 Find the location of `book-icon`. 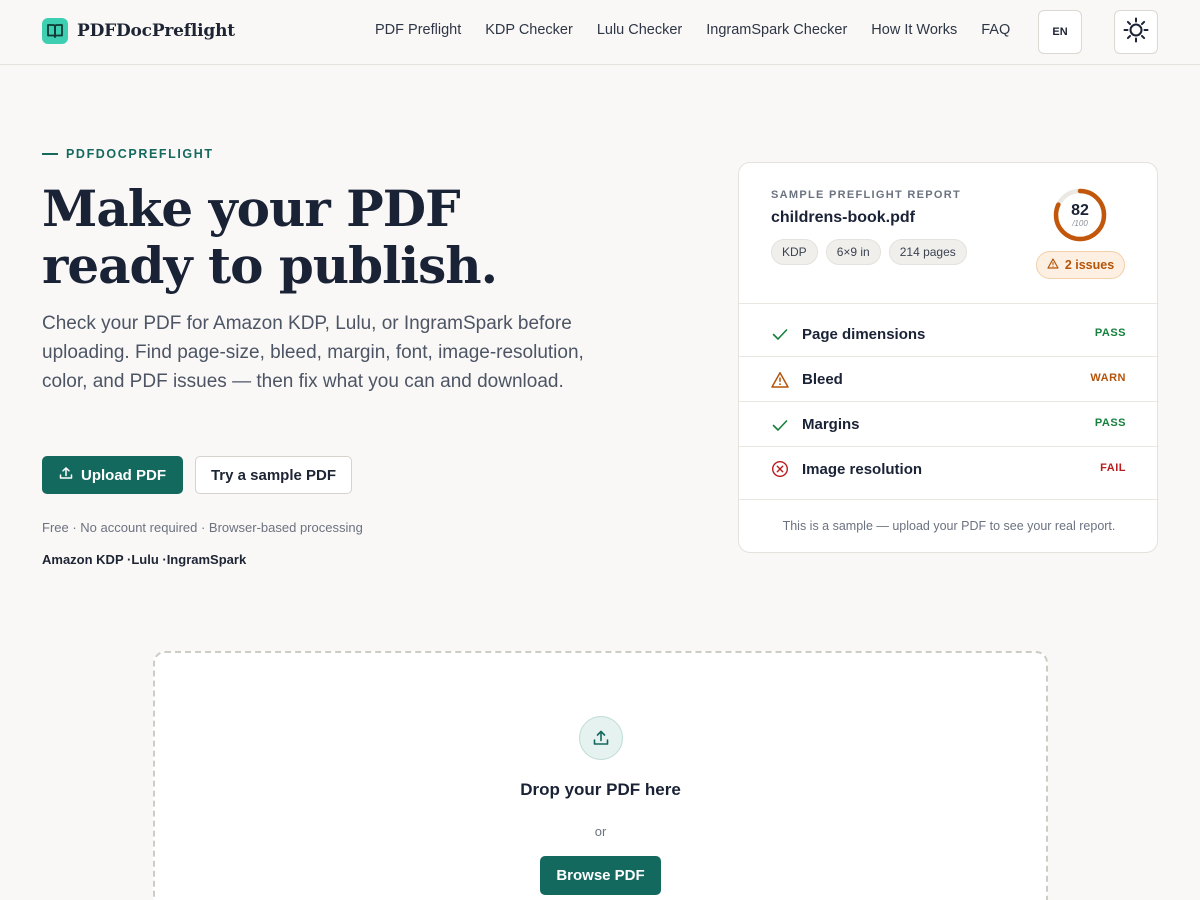

book-icon is located at coordinates (55, 31).